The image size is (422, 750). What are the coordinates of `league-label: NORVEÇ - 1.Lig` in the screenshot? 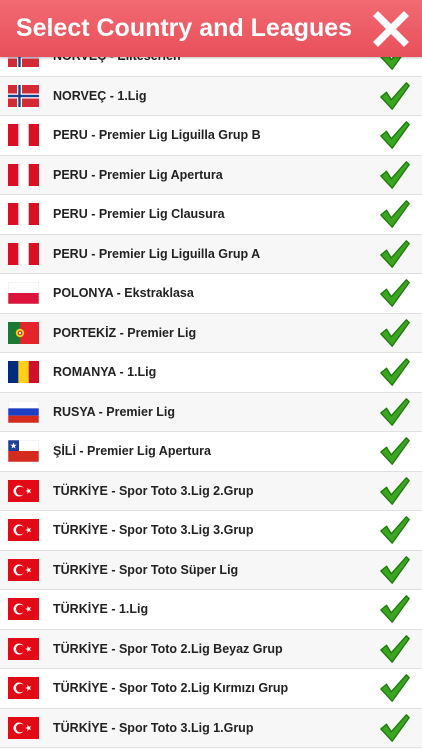 It's located at (100, 95).